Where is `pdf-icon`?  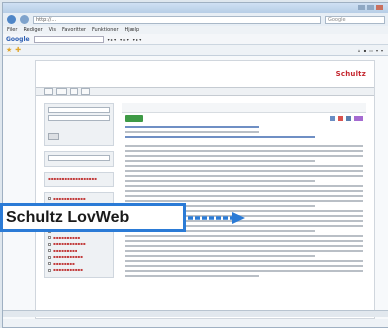
pdf-icon is located at coordinates (340, 118).